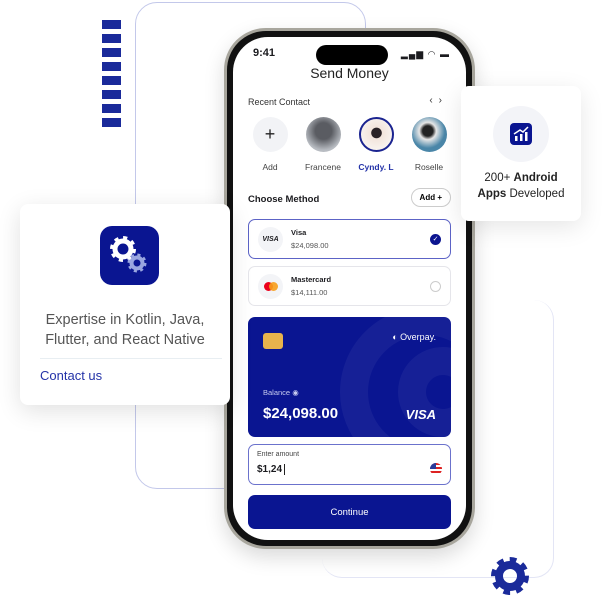 The width and height of the screenshot is (602, 602). I want to click on plus-icon: +, so click(270, 134).